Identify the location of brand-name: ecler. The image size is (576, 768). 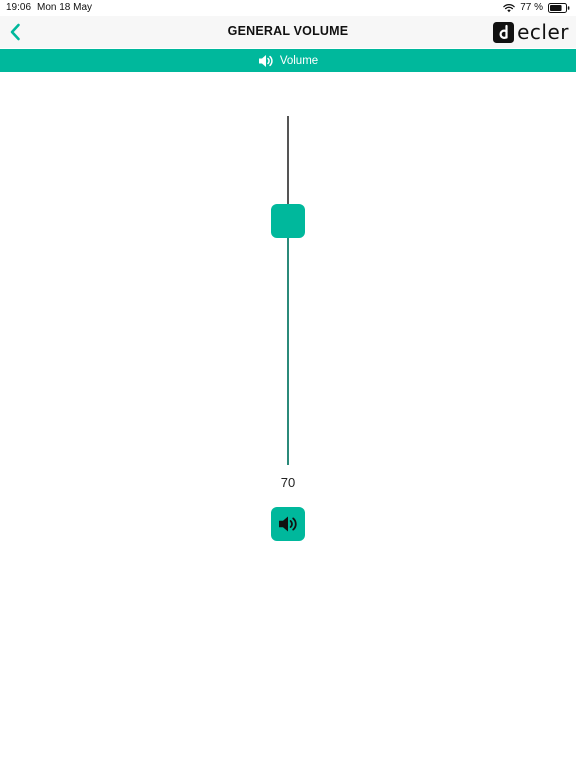
(543, 32).